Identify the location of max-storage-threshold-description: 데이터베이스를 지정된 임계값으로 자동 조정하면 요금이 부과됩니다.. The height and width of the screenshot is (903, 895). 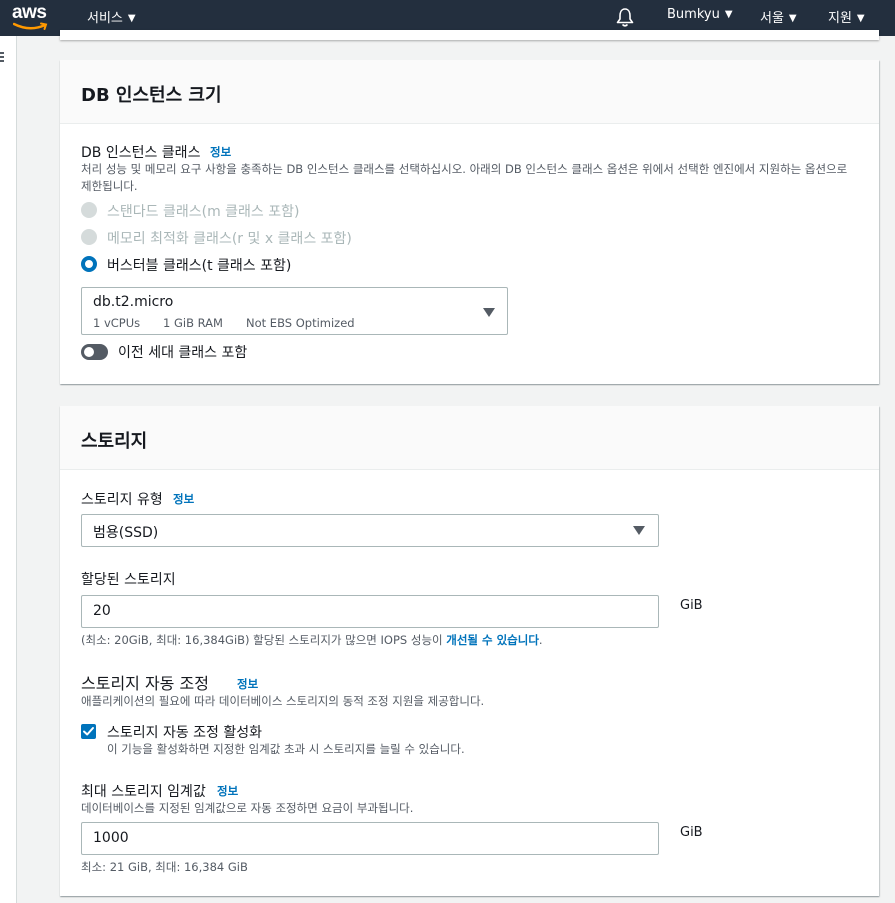
(247, 808).